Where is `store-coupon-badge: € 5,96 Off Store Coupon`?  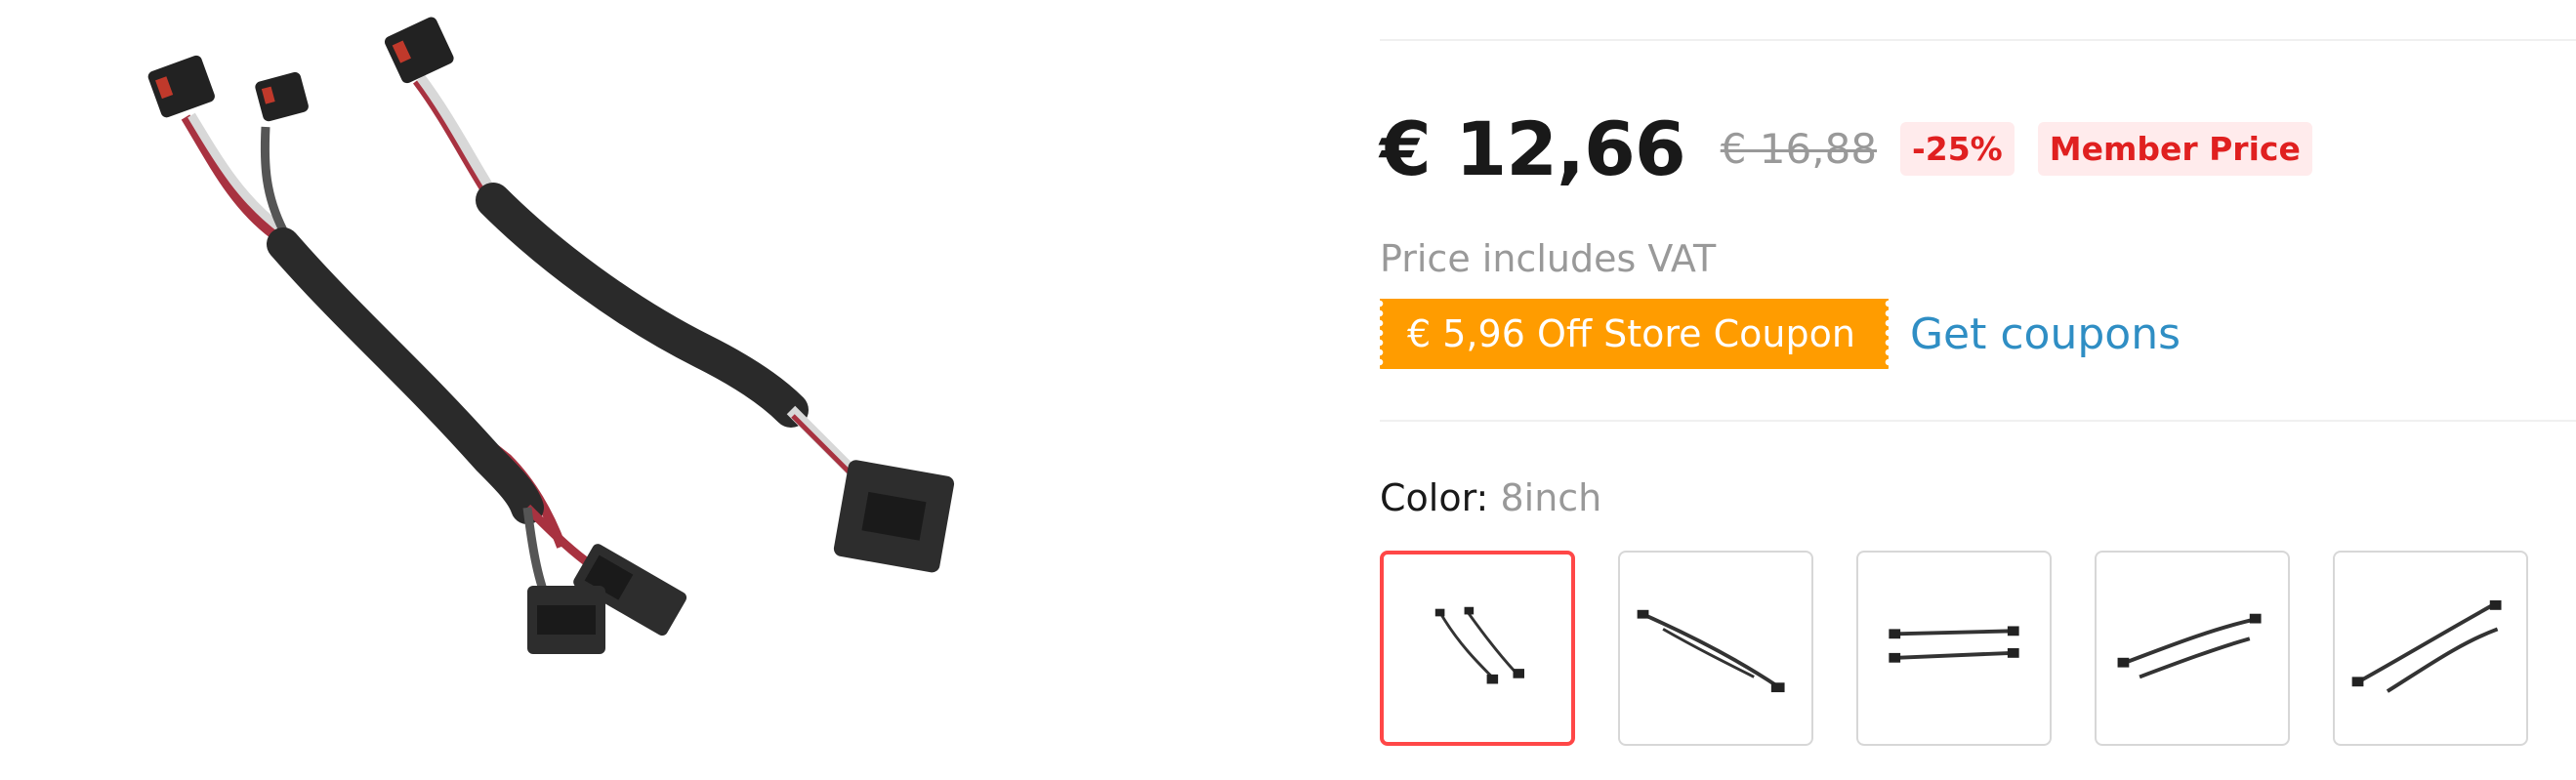
store-coupon-badge: € 5,96 Off Store Coupon is located at coordinates (1634, 334).